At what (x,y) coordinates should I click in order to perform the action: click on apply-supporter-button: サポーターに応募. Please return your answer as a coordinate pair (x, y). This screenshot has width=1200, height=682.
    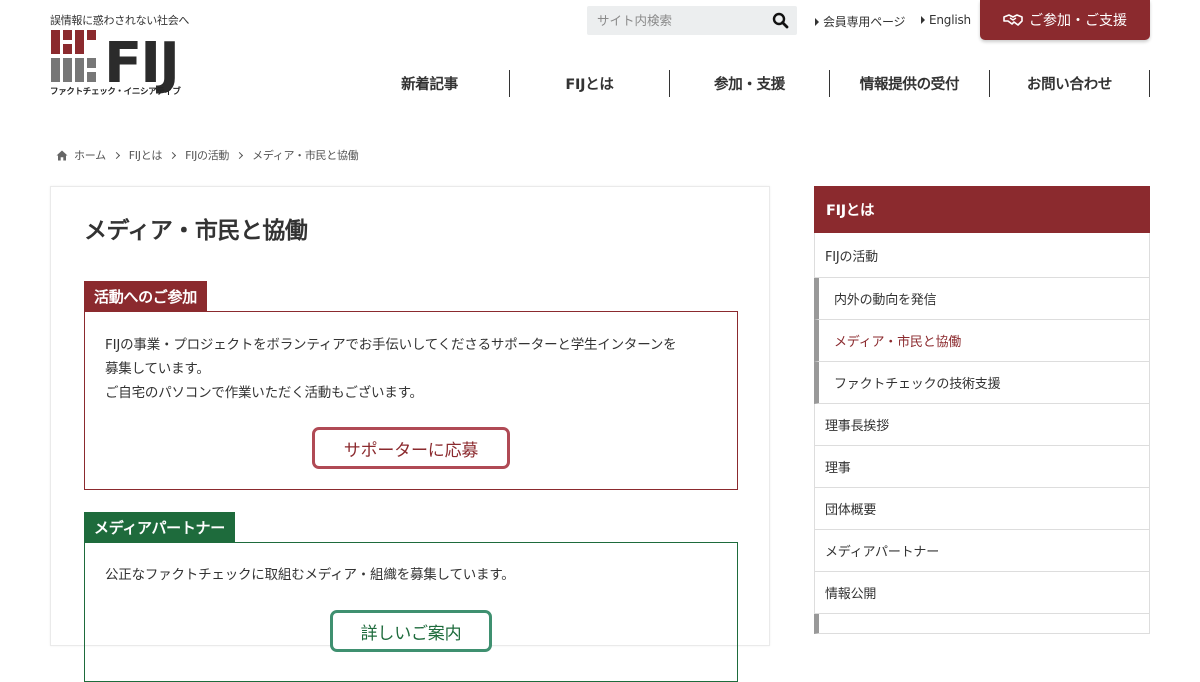
    Looking at the image, I should click on (411, 448).